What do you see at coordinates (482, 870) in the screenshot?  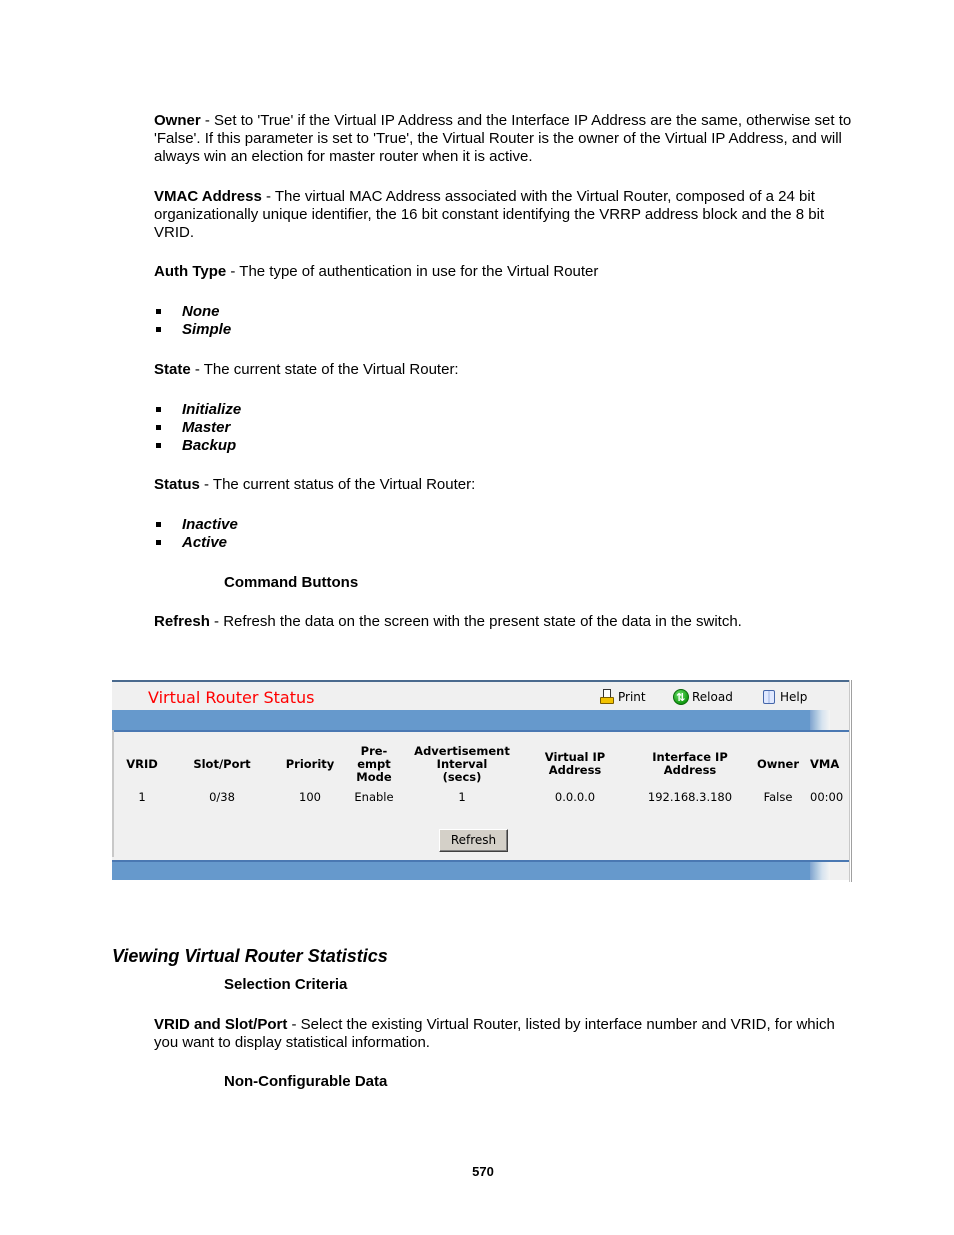 I see `footer-bar` at bounding box center [482, 870].